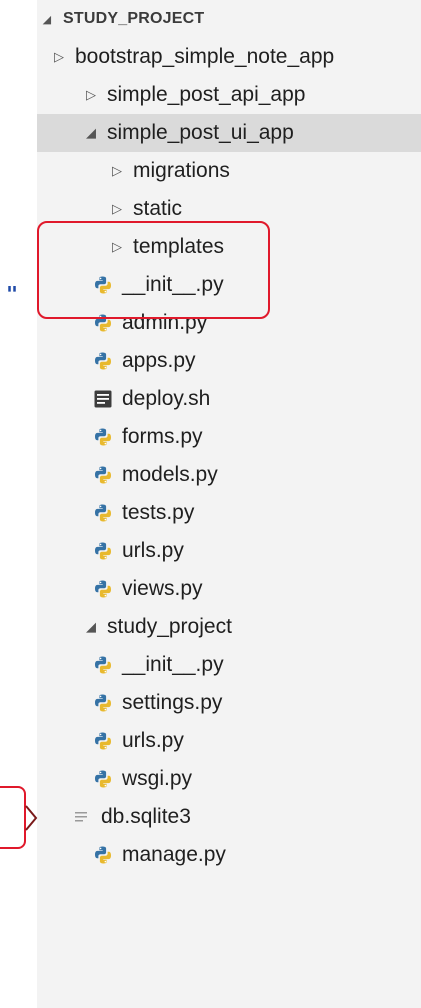 This screenshot has width=421, height=1008. I want to click on tree-root-folder-study-project: ◢ STUDY_PROJECT, so click(229, 19).